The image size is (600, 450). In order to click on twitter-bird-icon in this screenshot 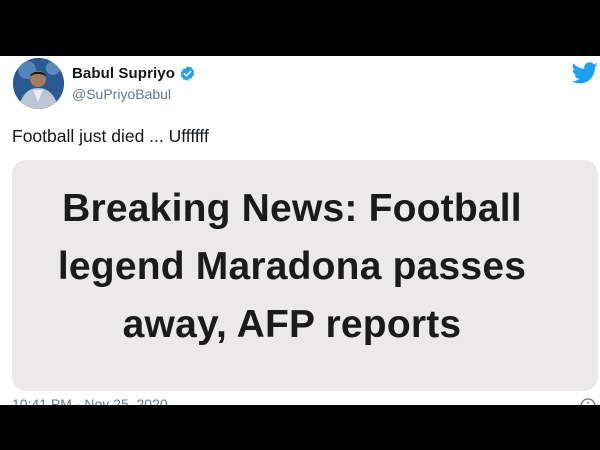, I will do `click(584, 73)`.